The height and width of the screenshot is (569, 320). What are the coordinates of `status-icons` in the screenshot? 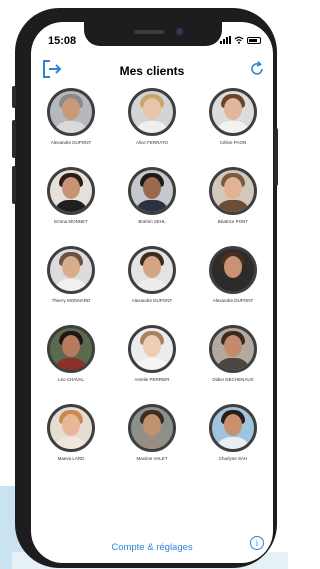 It's located at (240, 40).